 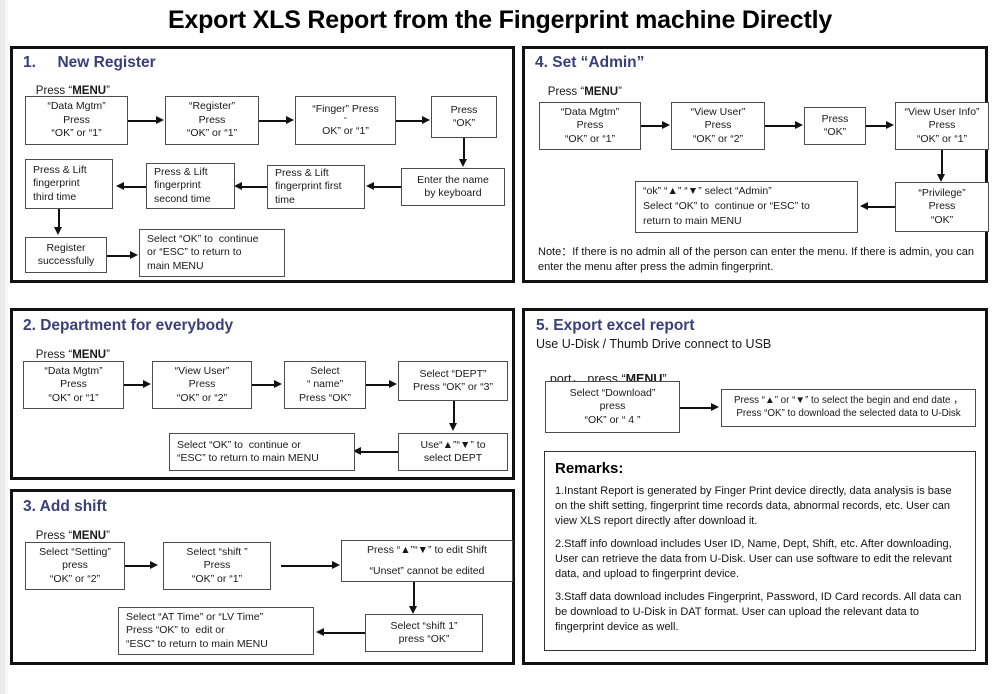 What do you see at coordinates (203, 238) in the screenshot?
I see `line: Select “OK” to continue` at bounding box center [203, 238].